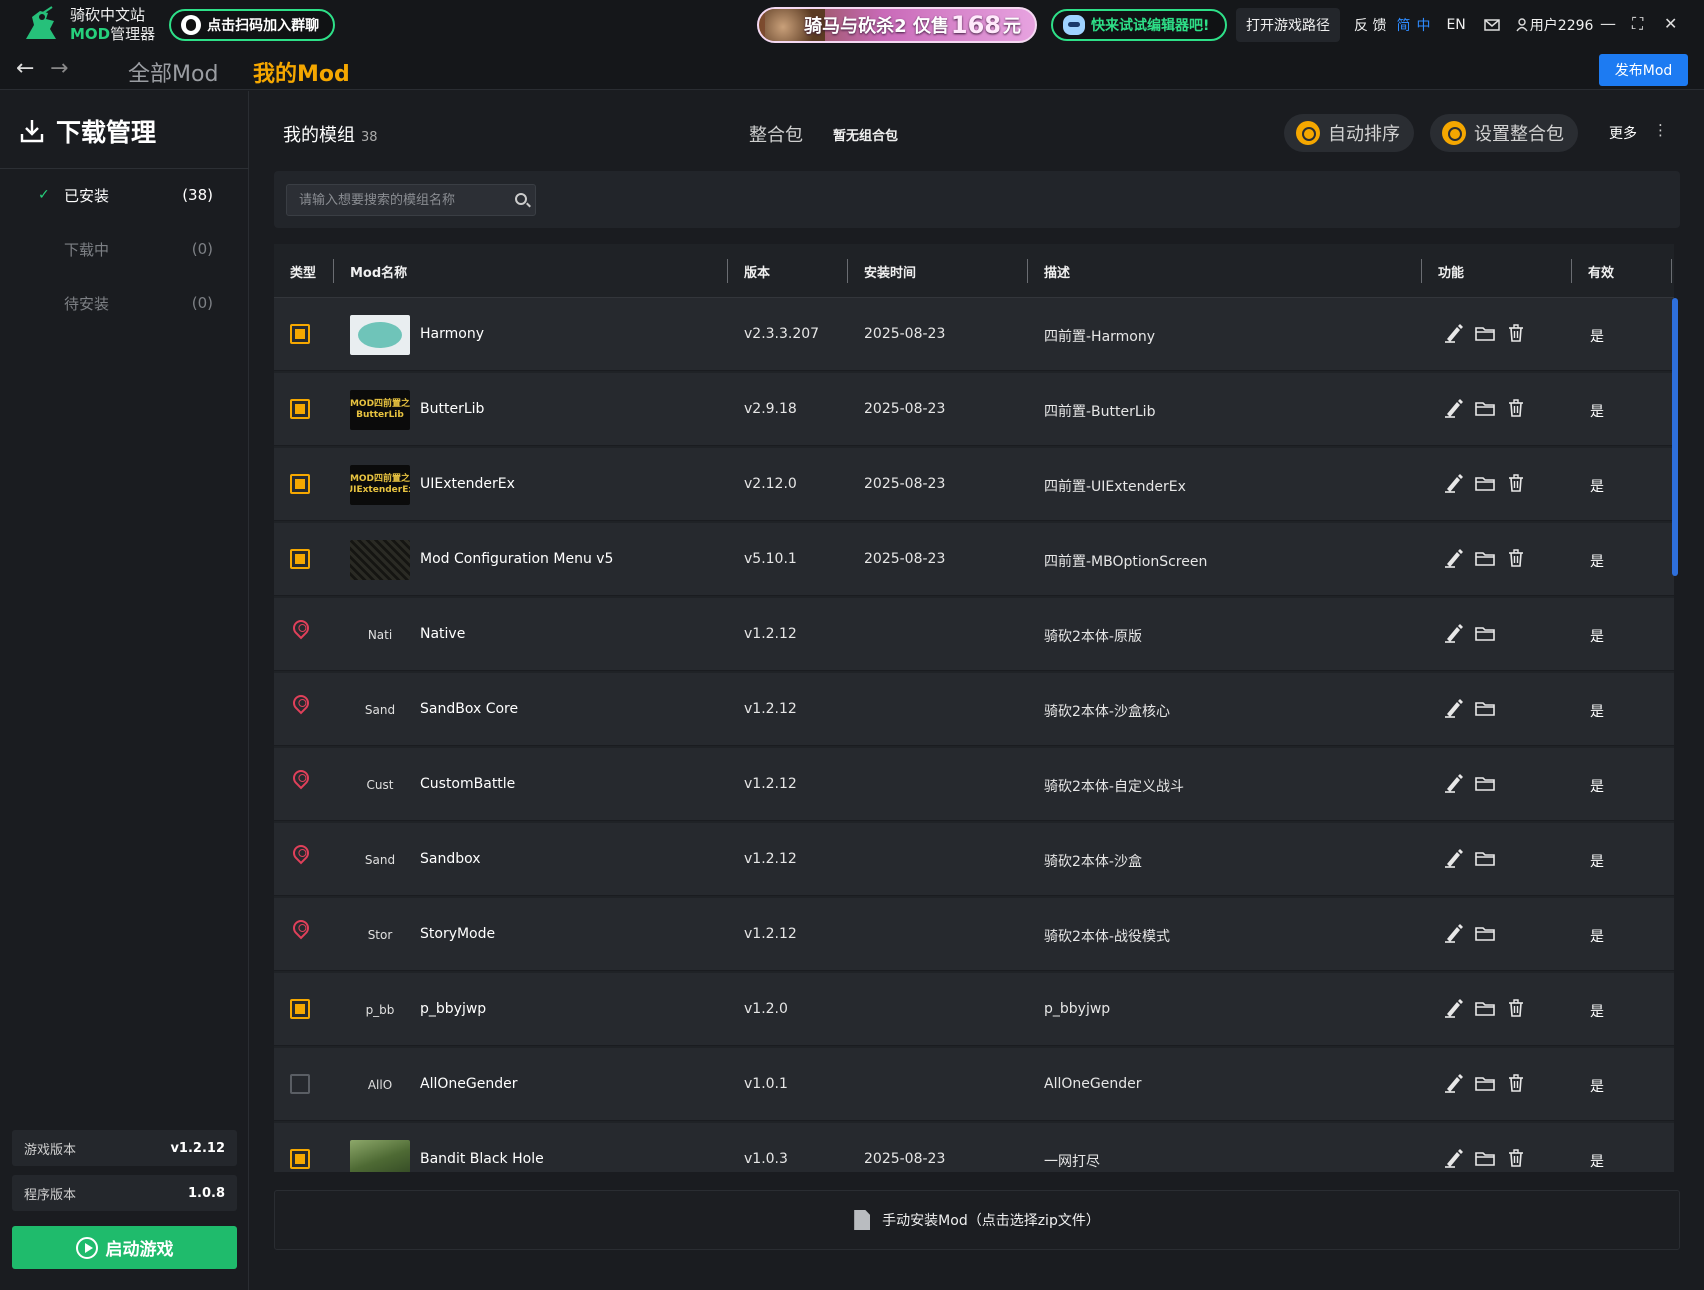 The image size is (1704, 1290). What do you see at coordinates (301, 72) in the screenshot?
I see `tab-my-mods: 我的Mod` at bounding box center [301, 72].